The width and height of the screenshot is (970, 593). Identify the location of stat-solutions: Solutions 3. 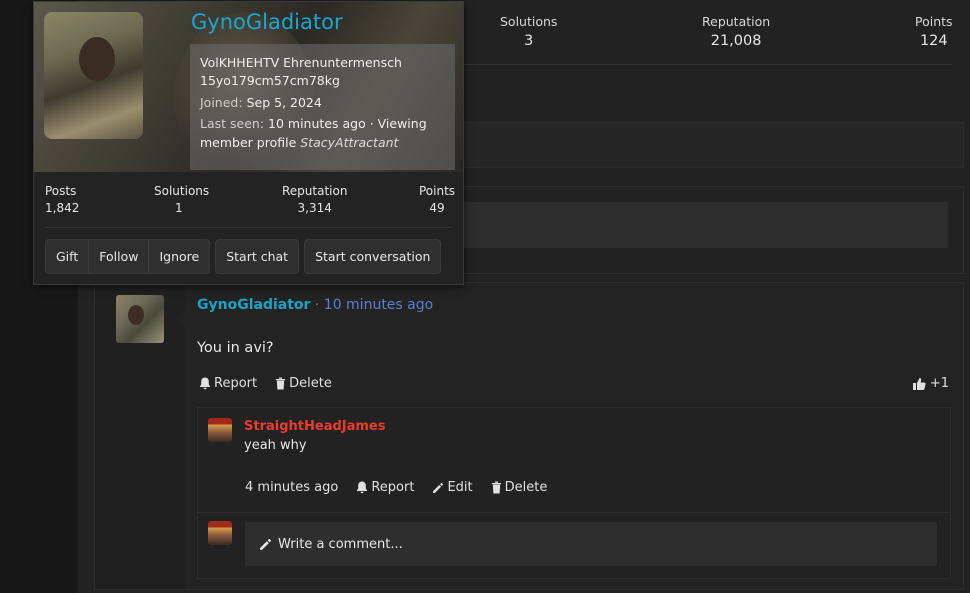
(529, 31).